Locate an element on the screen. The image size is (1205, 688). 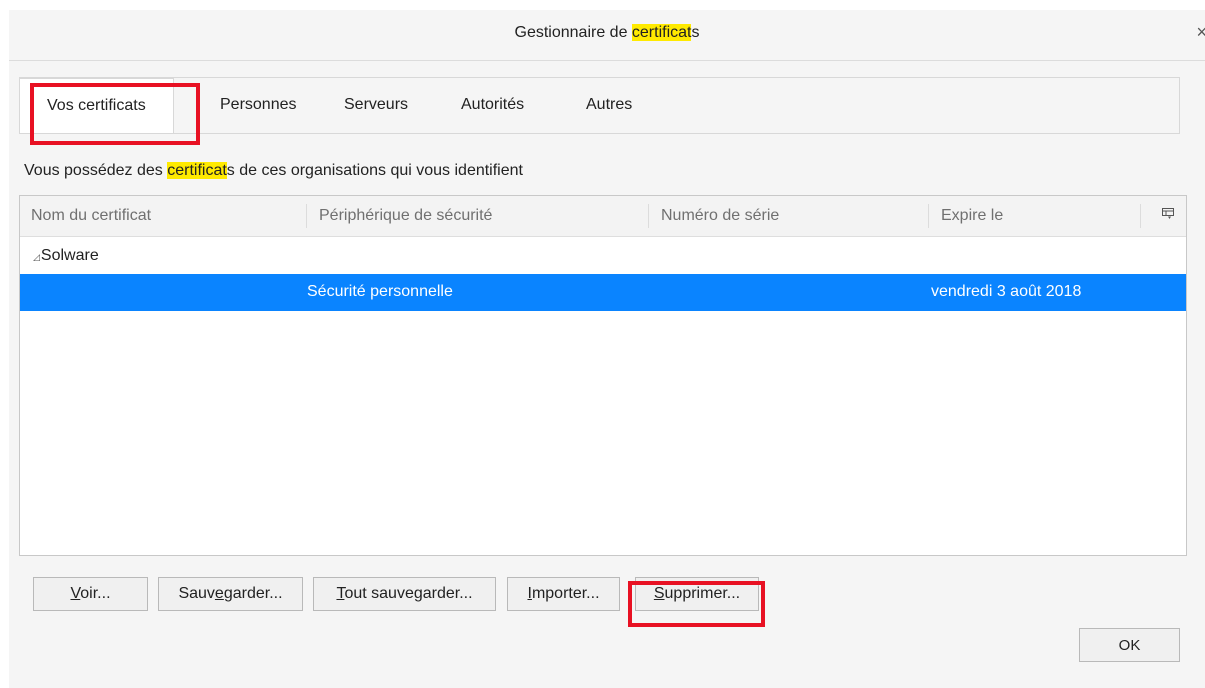
tab-your-certificates: Vos certificats is located at coordinates (96, 105).